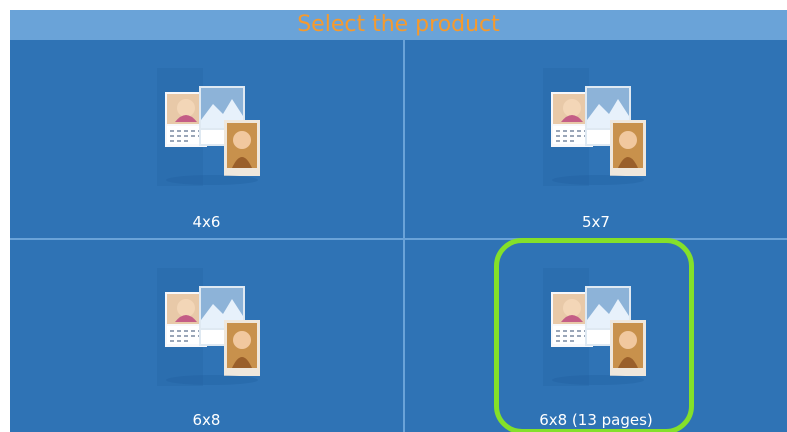 This screenshot has height=432, width=787. What do you see at coordinates (398, 25) in the screenshot?
I see `page-title: Select the product` at bounding box center [398, 25].